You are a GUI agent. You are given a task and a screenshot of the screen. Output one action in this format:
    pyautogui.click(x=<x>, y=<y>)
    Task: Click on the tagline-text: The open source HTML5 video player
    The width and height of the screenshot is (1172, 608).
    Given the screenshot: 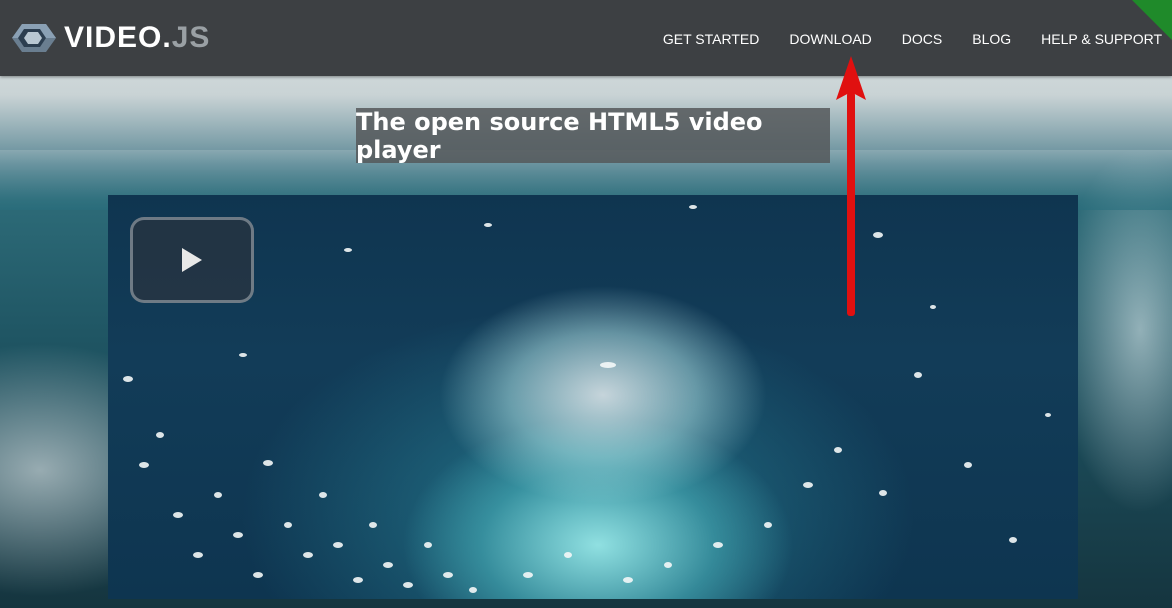 What is the action you would take?
    pyautogui.click(x=559, y=135)
    